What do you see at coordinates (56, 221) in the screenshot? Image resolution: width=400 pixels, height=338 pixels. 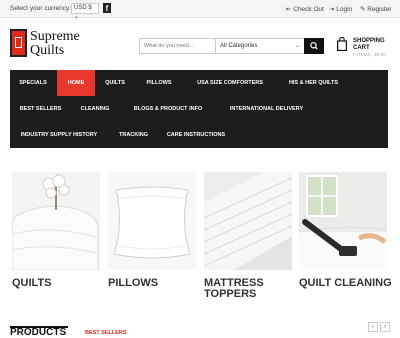 I see `quilts-image` at bounding box center [56, 221].